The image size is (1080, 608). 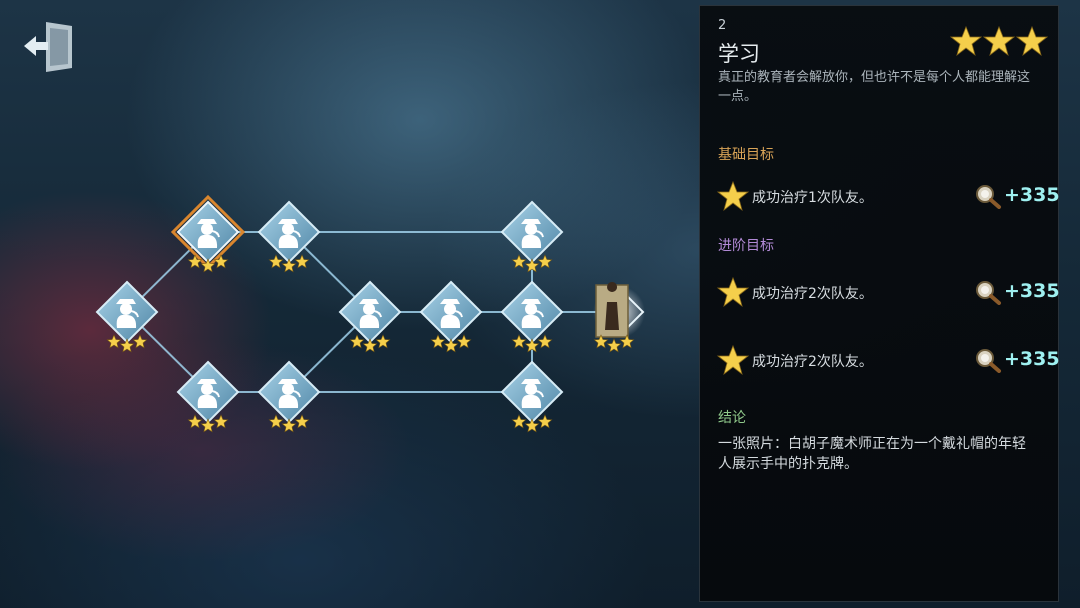 I want to click on chapter-description: 真正的教育者会解放你，但也许不是每个人都能理解这一点。, so click(x=874, y=87).